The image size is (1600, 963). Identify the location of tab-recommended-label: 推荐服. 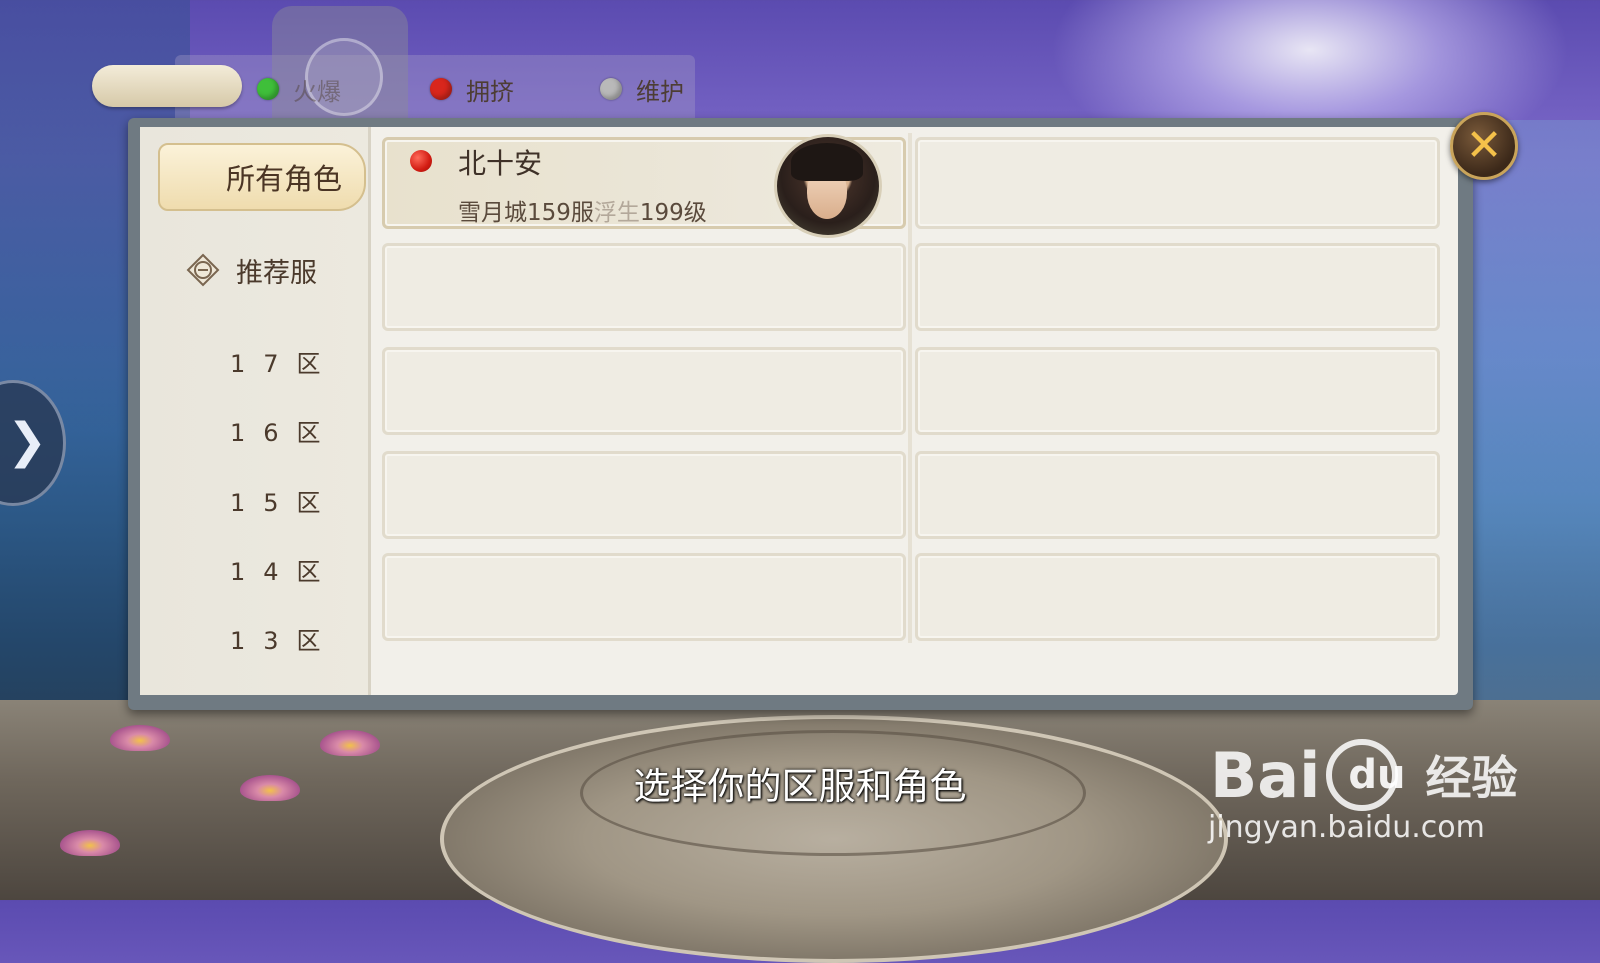
(276, 273).